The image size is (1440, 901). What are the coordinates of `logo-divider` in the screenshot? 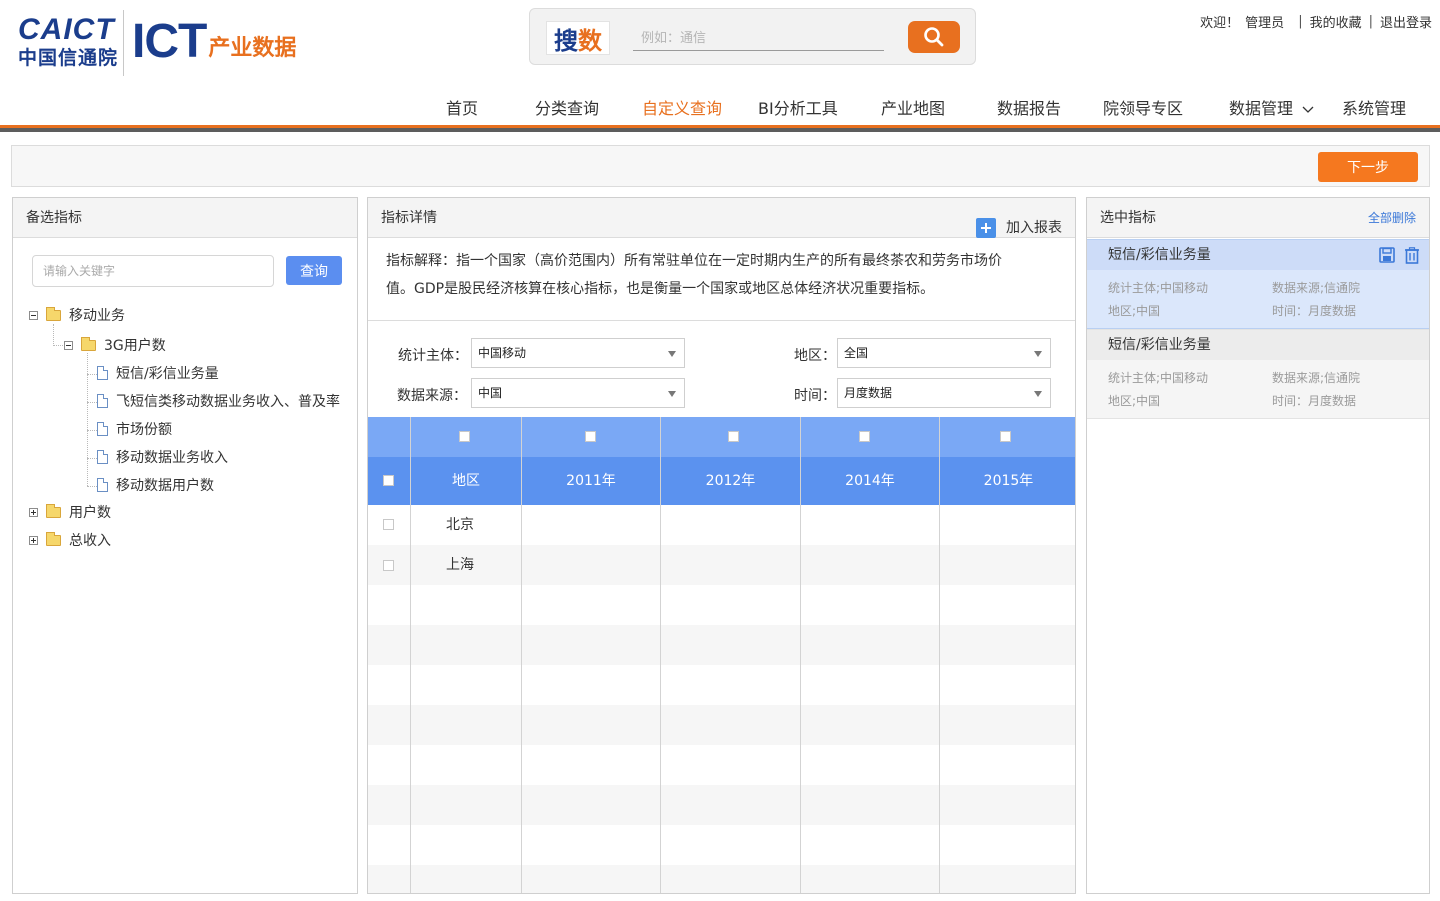 It's located at (123, 43).